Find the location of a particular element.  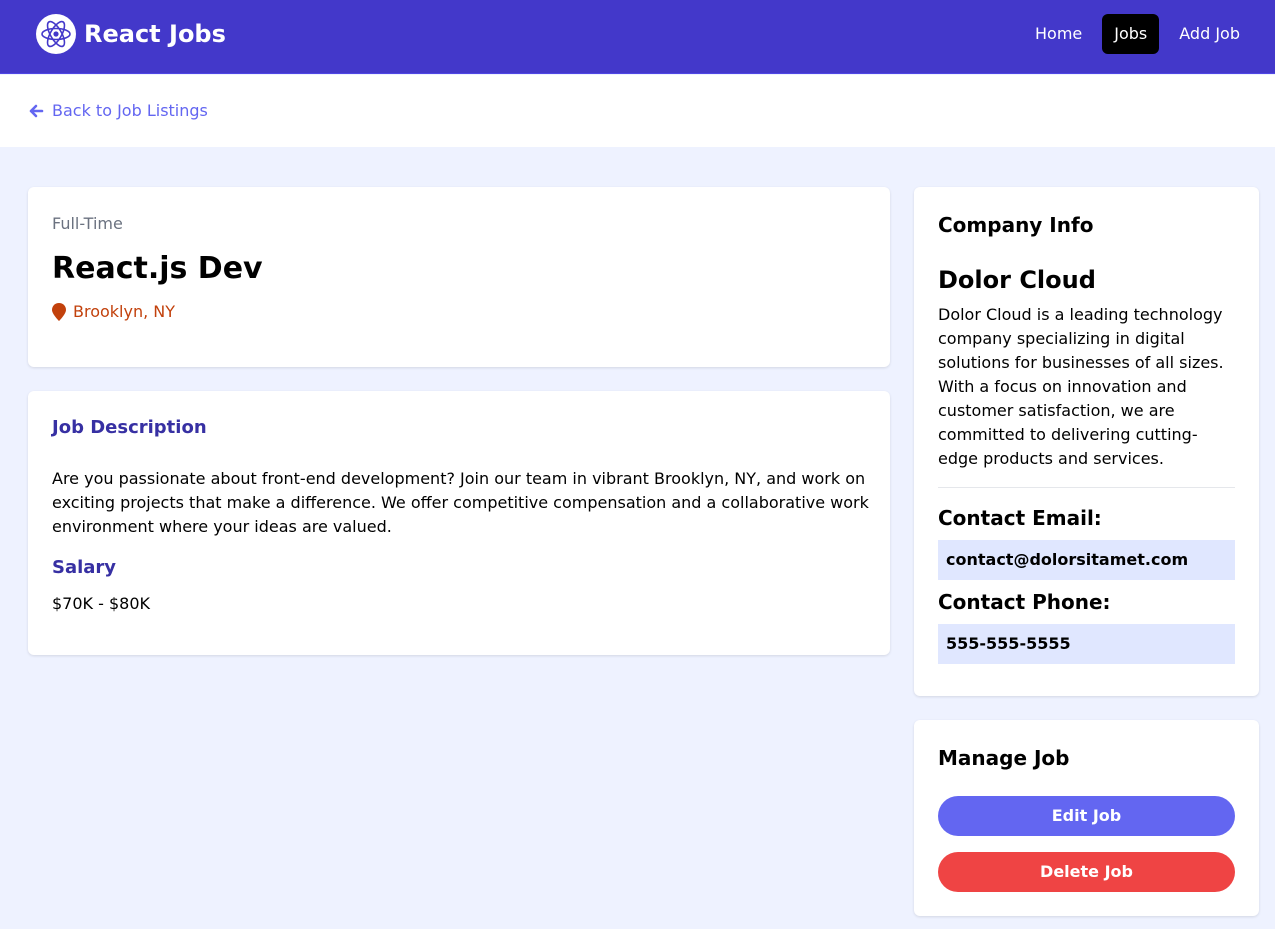

salary-heading: Salary is located at coordinates (84, 567).